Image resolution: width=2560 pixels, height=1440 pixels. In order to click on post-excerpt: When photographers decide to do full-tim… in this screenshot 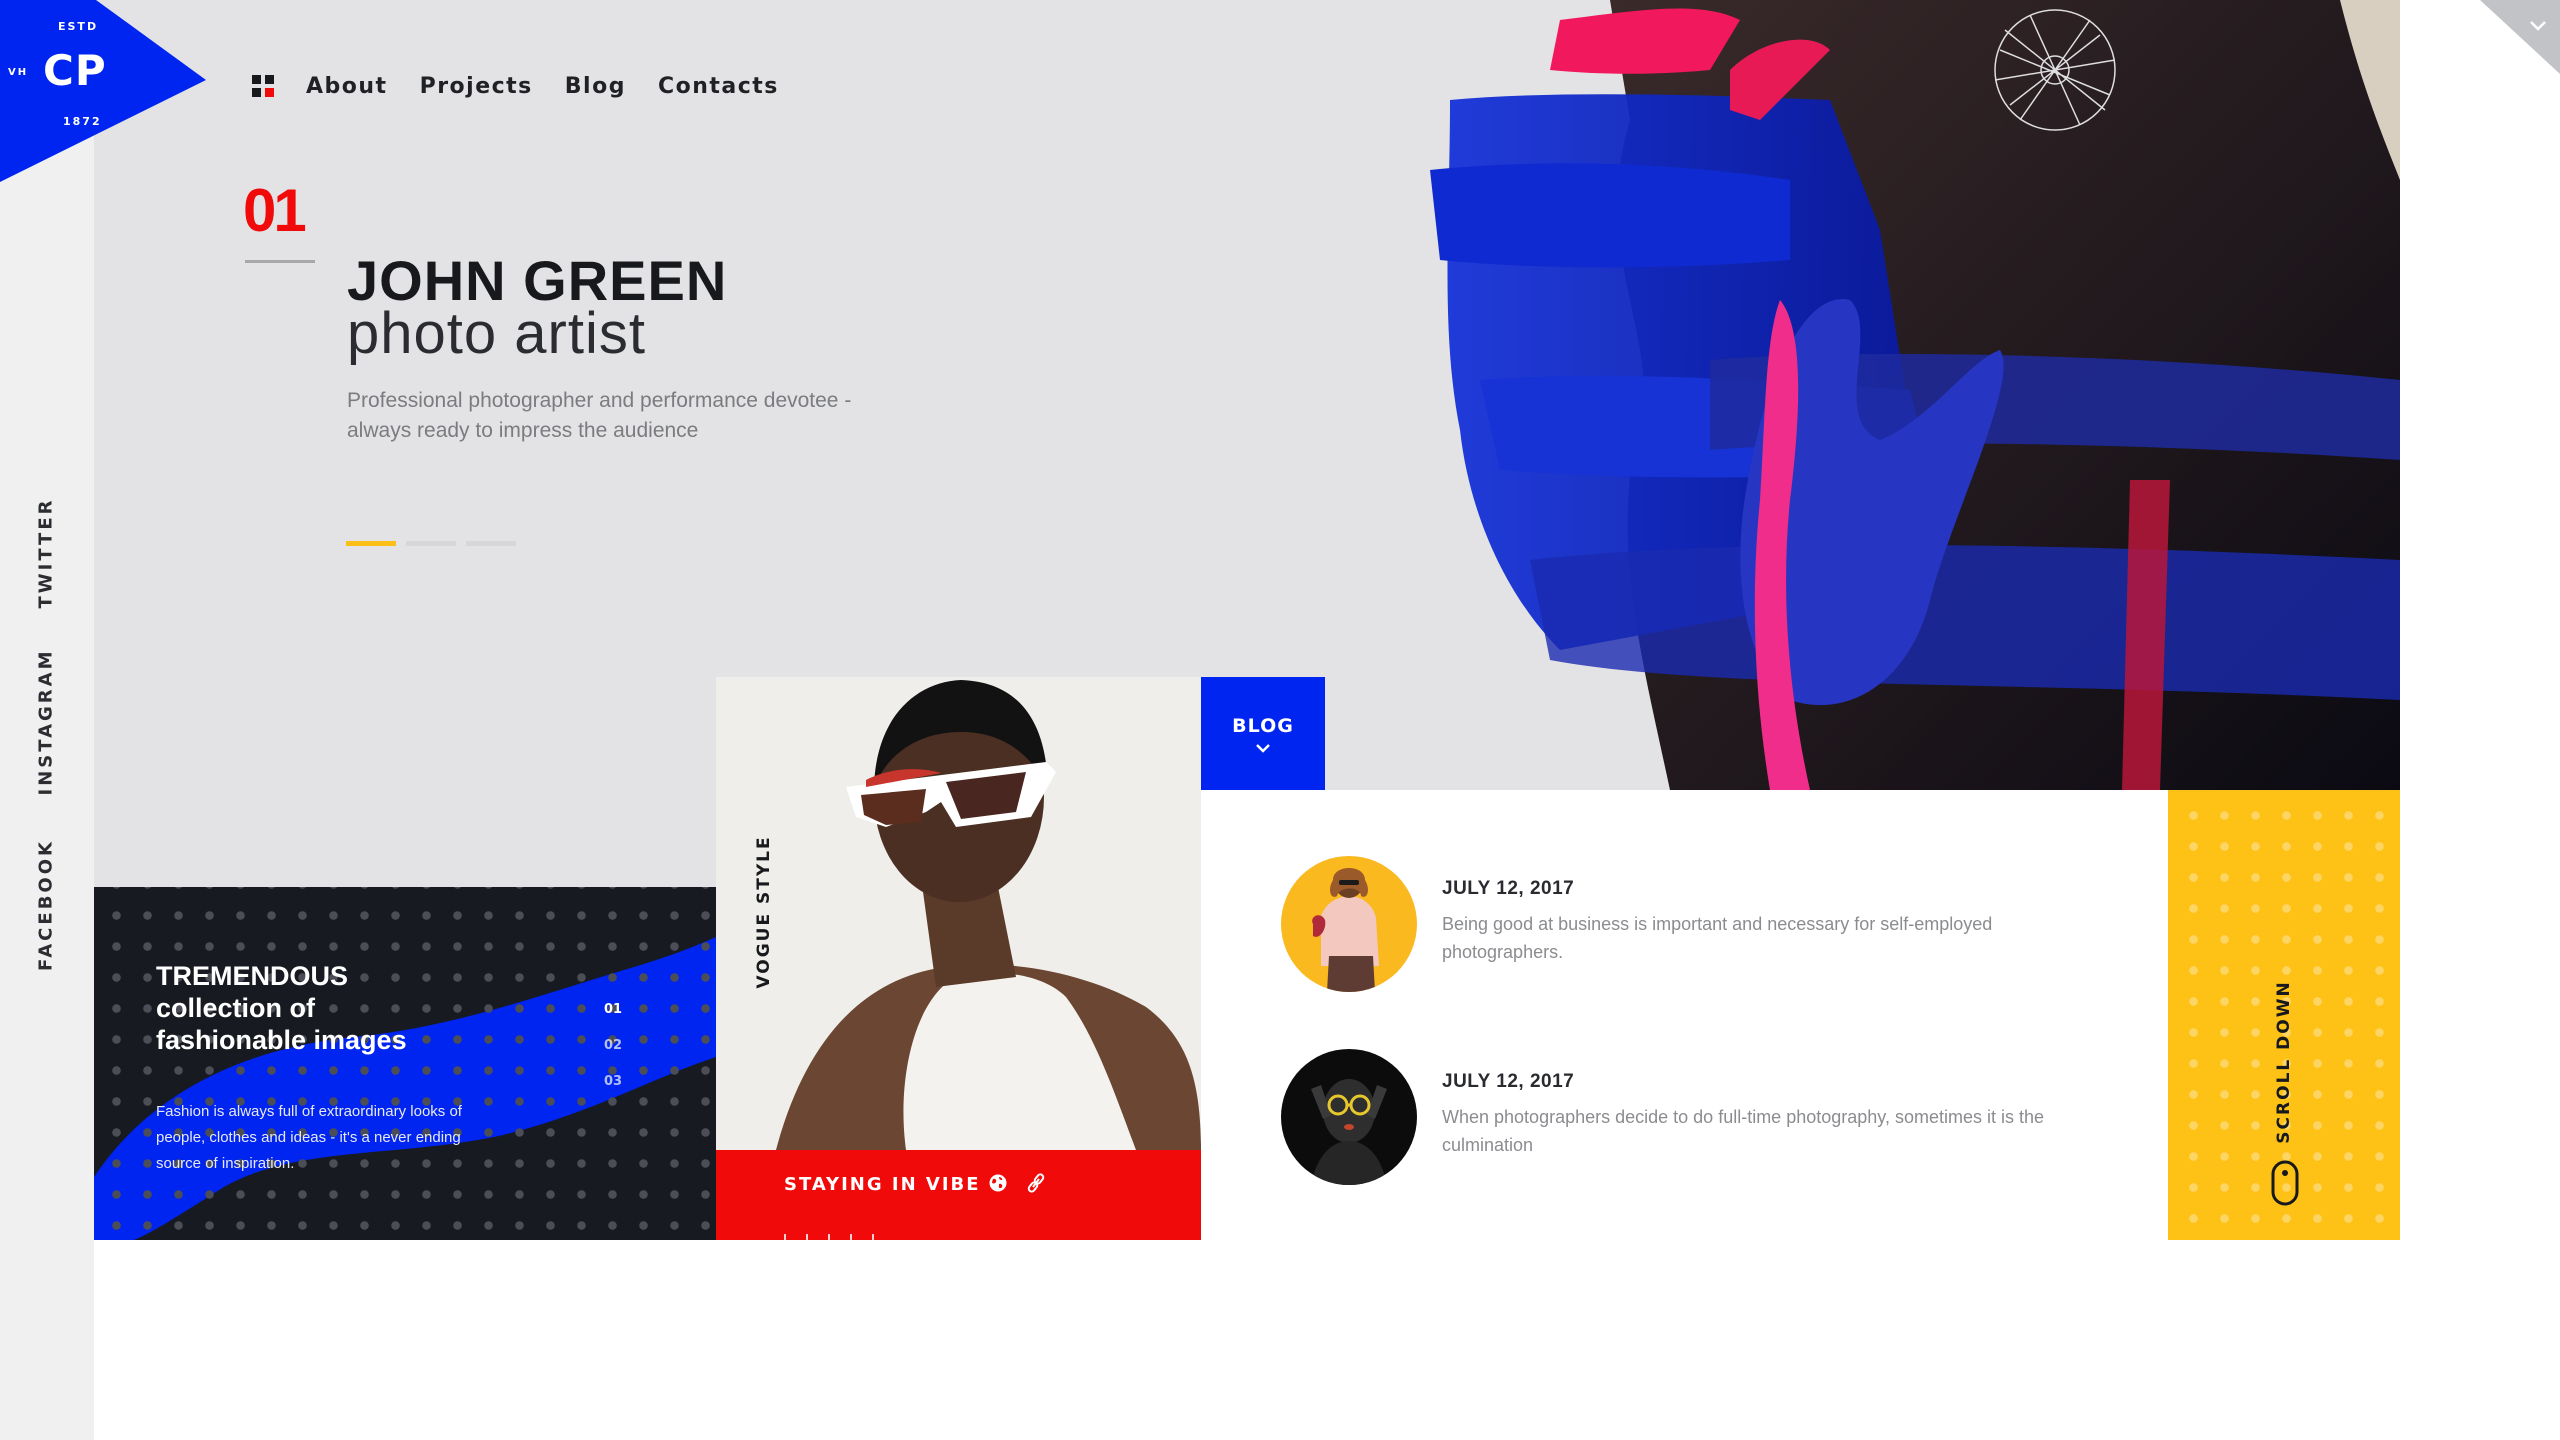, I will do `click(1743, 1131)`.